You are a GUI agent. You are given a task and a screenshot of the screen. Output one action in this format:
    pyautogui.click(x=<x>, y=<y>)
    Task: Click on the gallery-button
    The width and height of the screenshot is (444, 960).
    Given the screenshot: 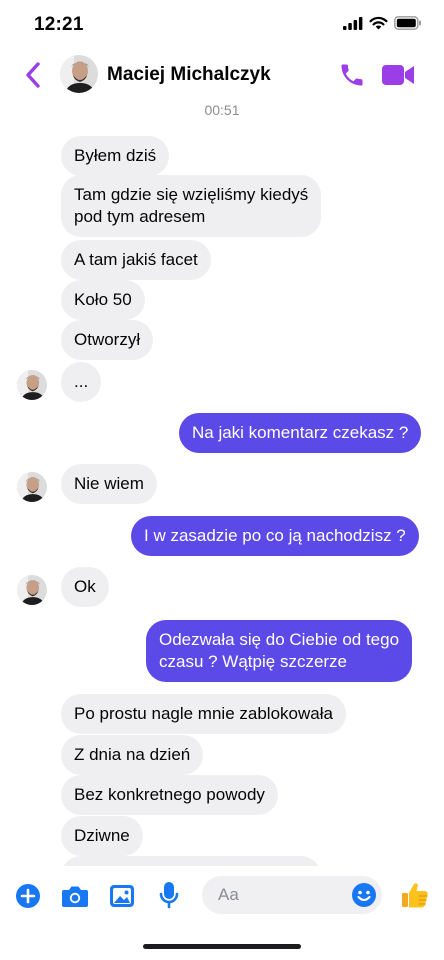 What is the action you would take?
    pyautogui.click(x=122, y=896)
    